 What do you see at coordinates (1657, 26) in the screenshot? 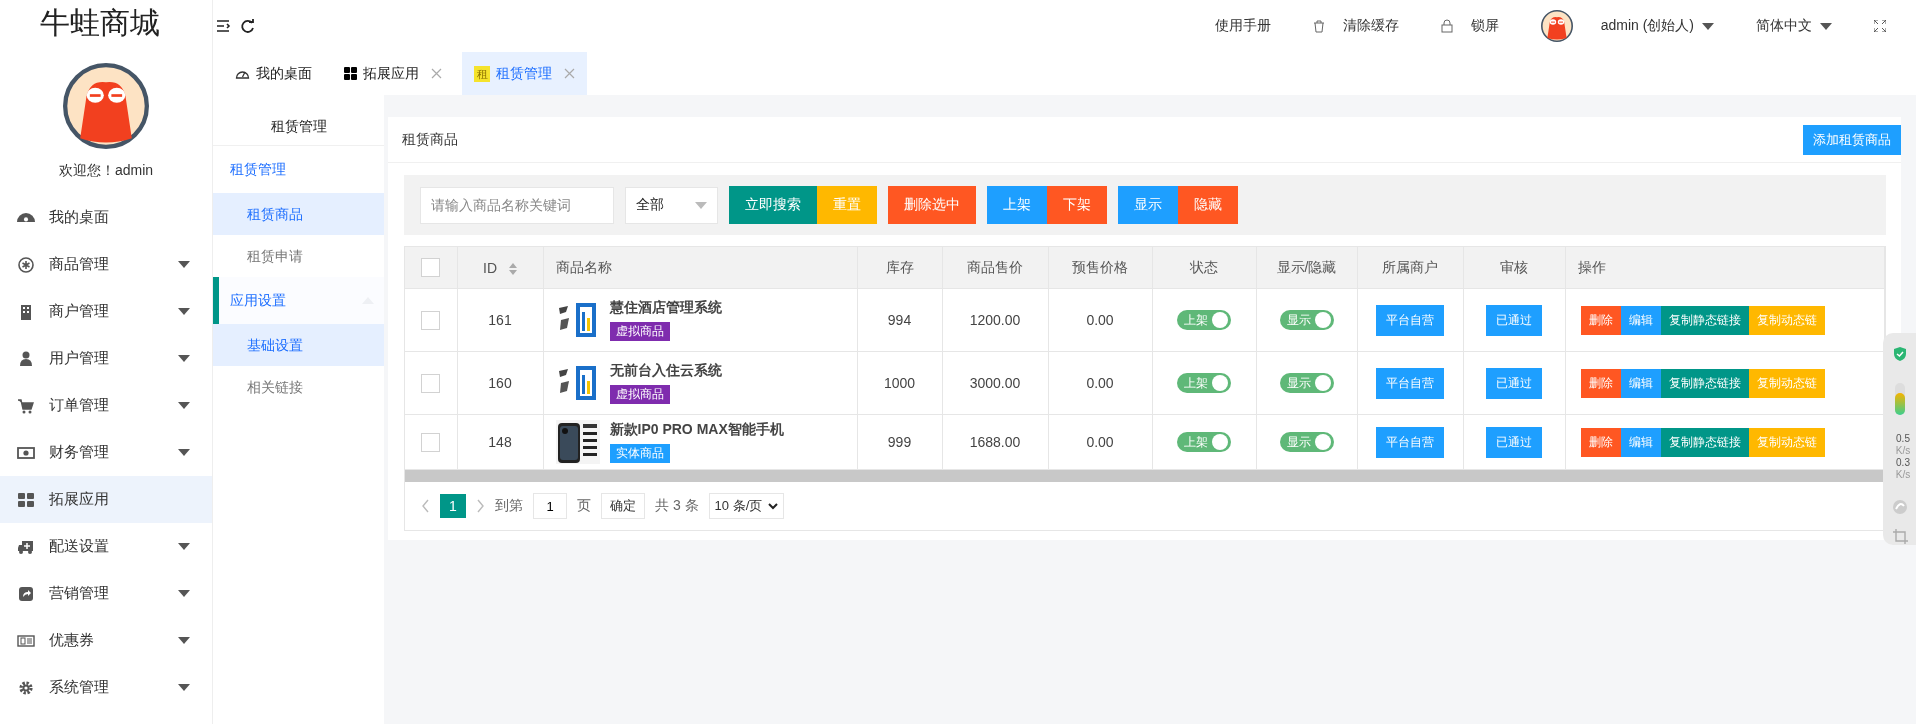
I see `user-menu: admin (创始人)` at bounding box center [1657, 26].